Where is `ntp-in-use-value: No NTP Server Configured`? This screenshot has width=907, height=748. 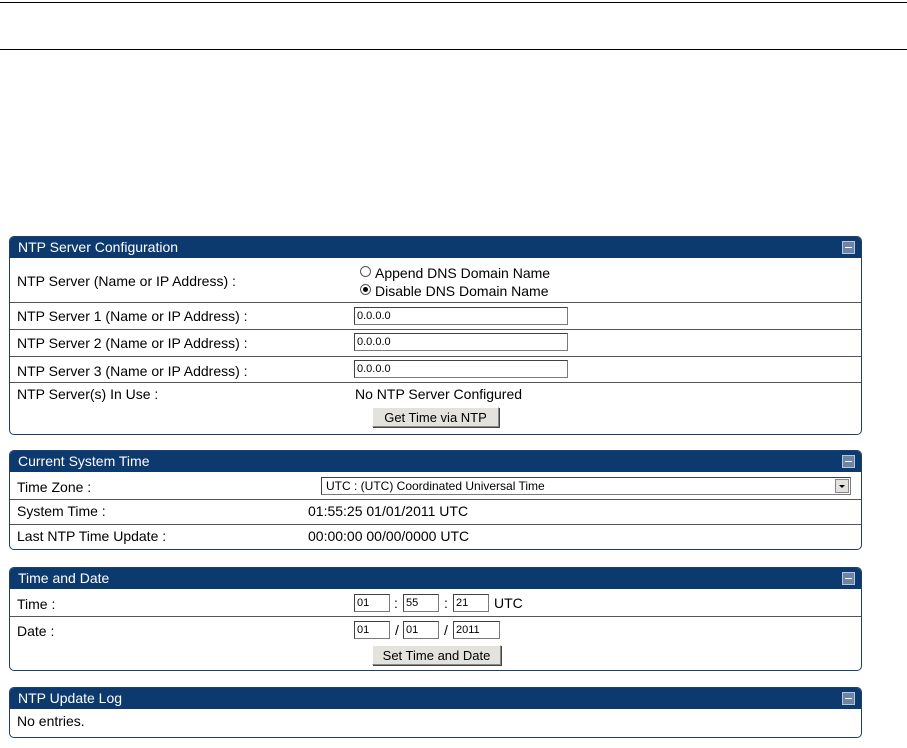 ntp-in-use-value: No NTP Server Configured is located at coordinates (439, 394).